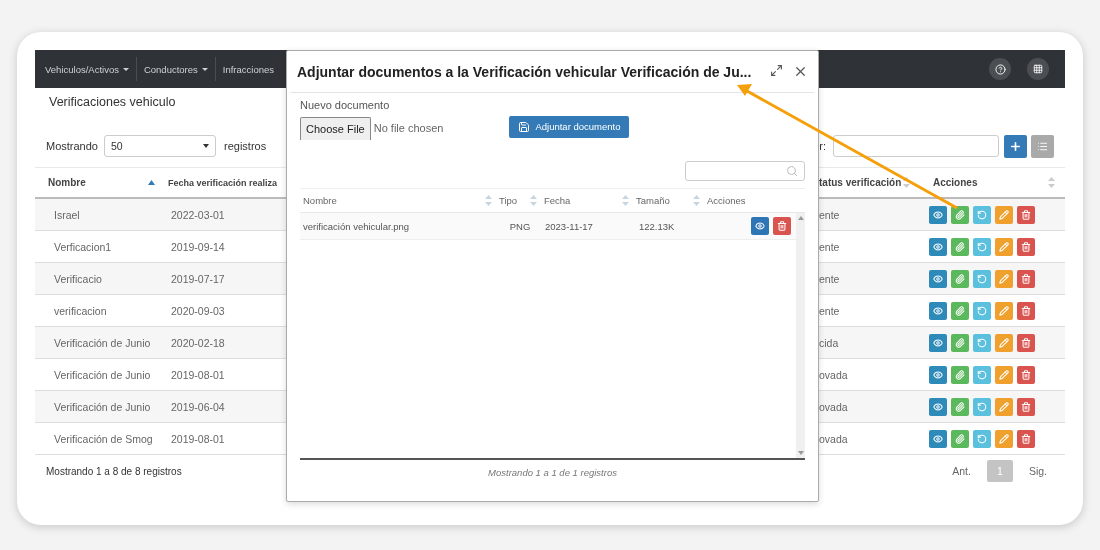 The width and height of the screenshot is (1100, 550). What do you see at coordinates (800, 218) in the screenshot?
I see `scroll-up-icon` at bounding box center [800, 218].